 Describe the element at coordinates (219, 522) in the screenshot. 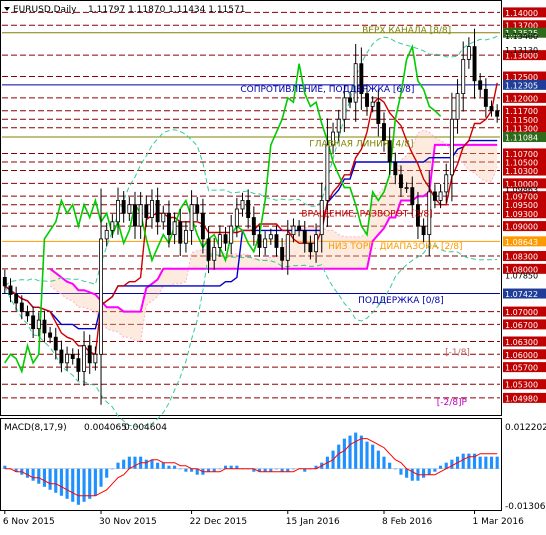

I see `time-tick-label: 22 Dec 2015` at that location.